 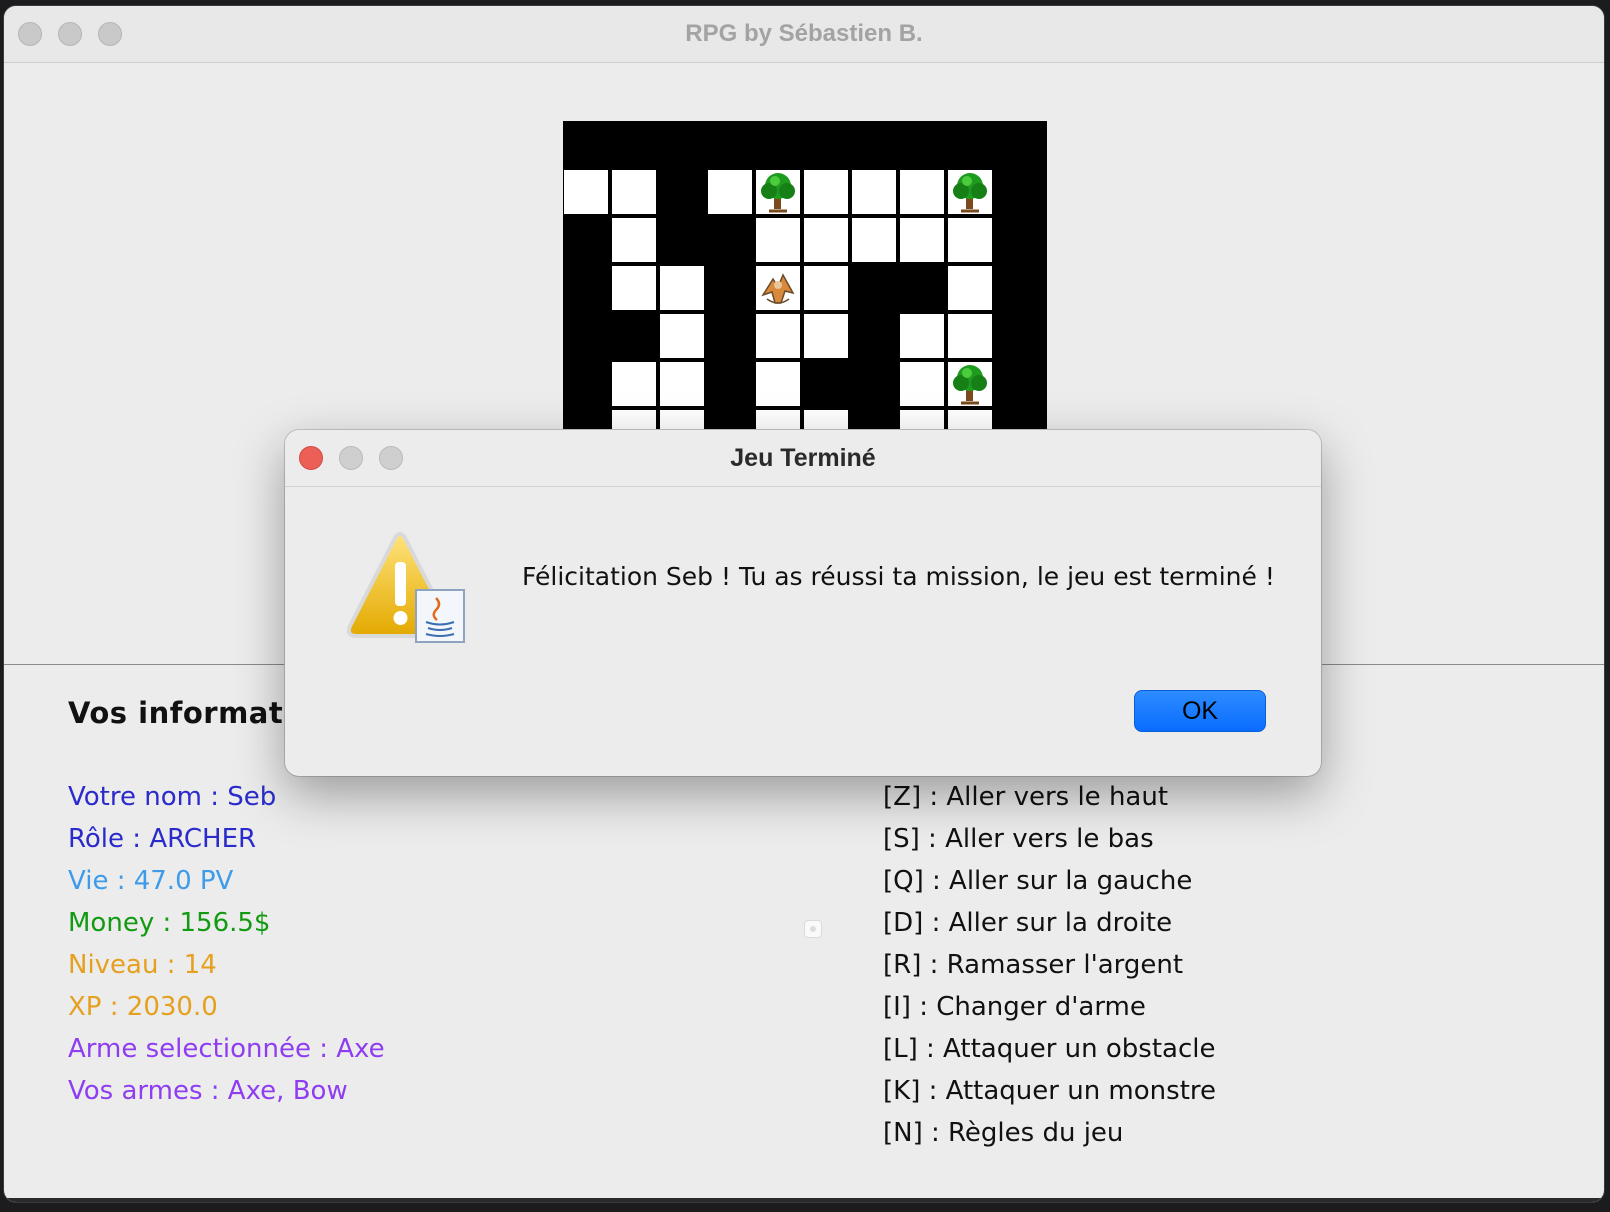 I want to click on control-hint: [D] : Aller sur la droite, so click(x=1028, y=923).